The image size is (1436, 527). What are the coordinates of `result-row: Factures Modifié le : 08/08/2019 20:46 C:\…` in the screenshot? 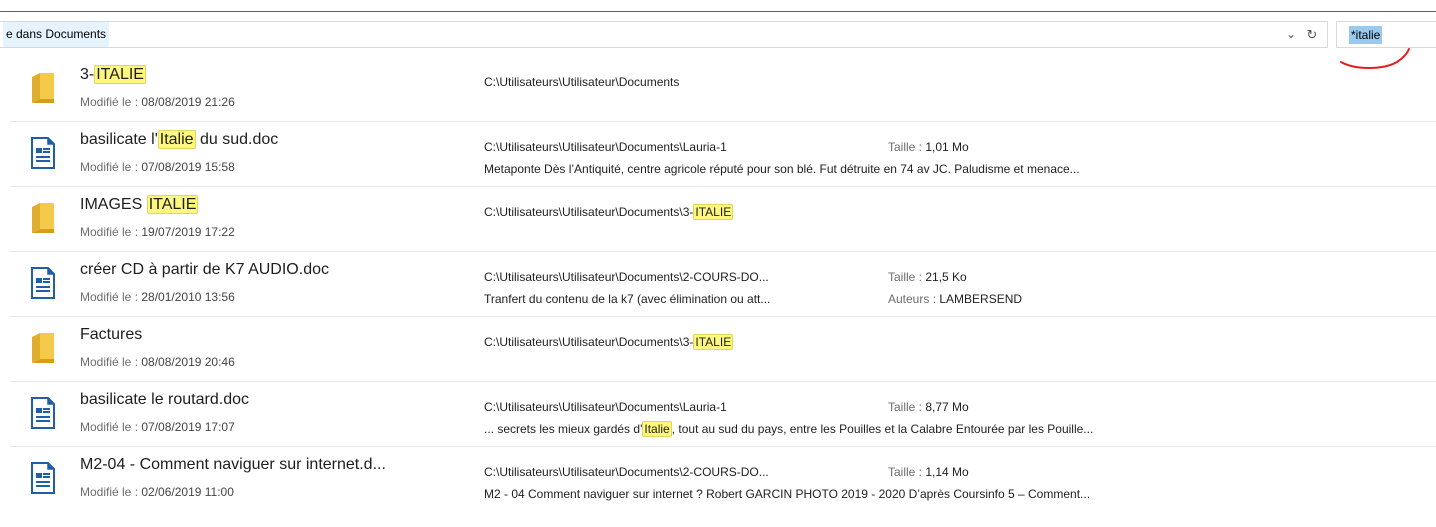 It's located at (723, 349).